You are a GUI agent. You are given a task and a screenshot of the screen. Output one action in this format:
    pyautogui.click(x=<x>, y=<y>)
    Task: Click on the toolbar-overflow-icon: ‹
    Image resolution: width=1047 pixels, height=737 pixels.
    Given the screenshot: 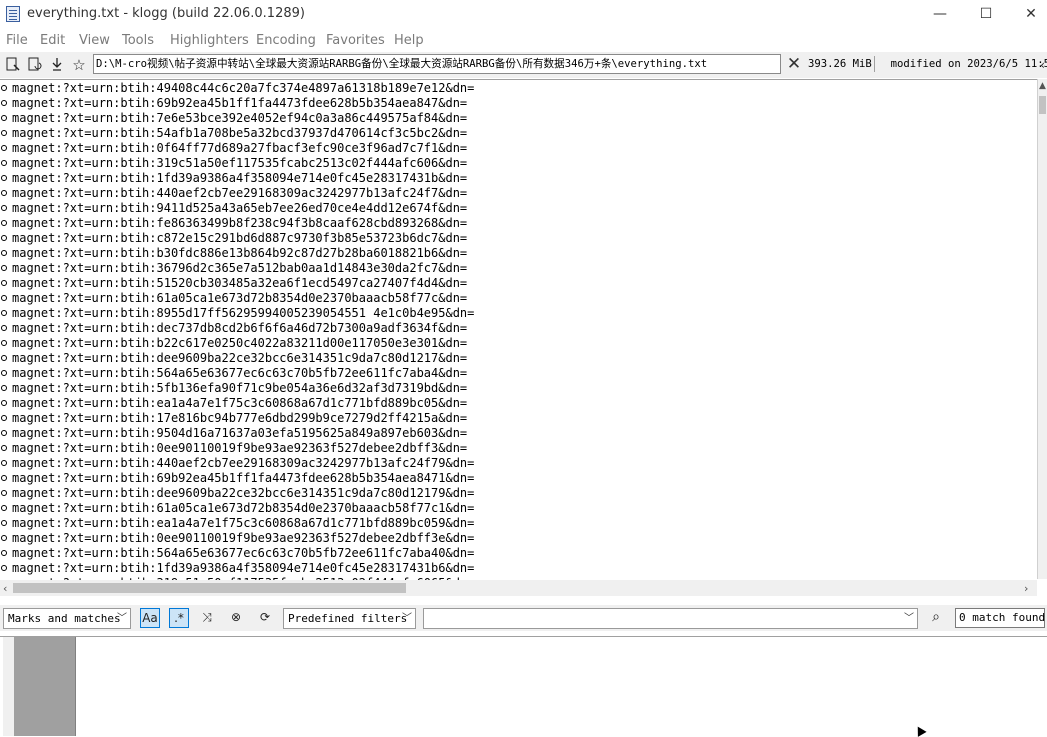 What is the action you would take?
    pyautogui.click(x=1042, y=65)
    